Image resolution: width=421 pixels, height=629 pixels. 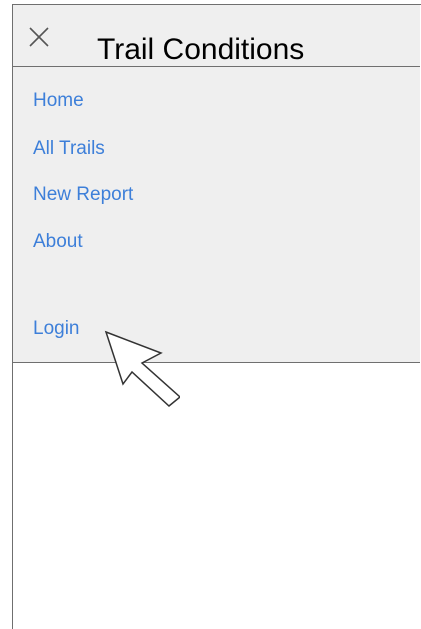 What do you see at coordinates (58, 101) in the screenshot?
I see `nav-link-home: Home` at bounding box center [58, 101].